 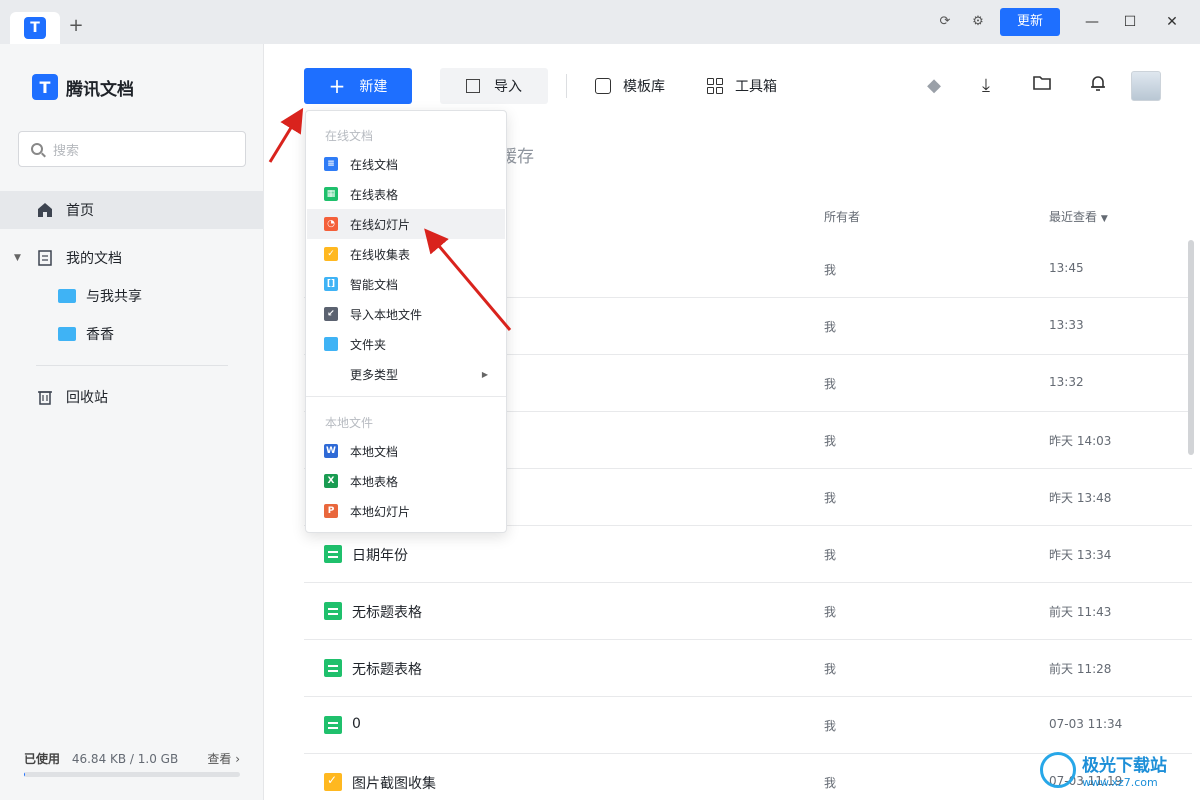 I want to click on watermark-logo-icon, so click(x=1058, y=770).